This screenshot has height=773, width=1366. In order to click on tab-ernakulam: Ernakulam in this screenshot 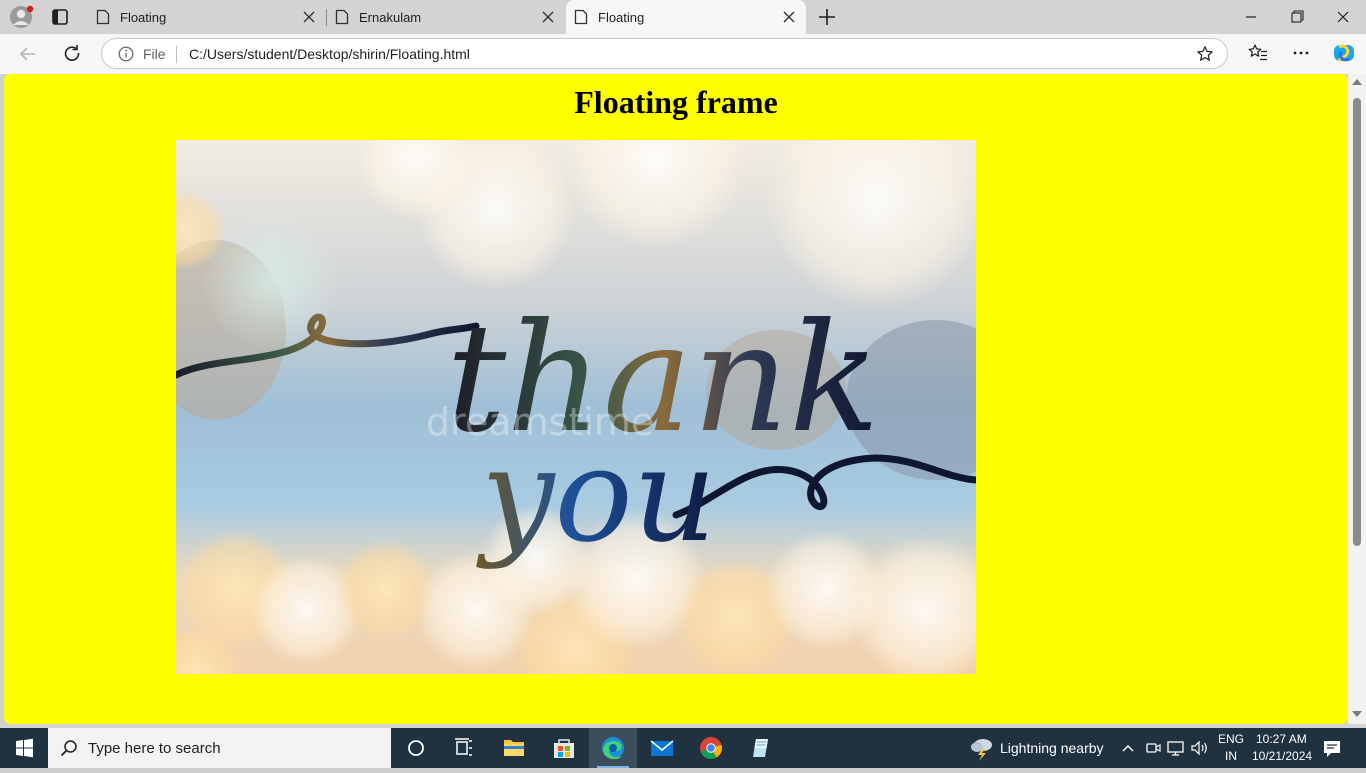, I will do `click(446, 17)`.